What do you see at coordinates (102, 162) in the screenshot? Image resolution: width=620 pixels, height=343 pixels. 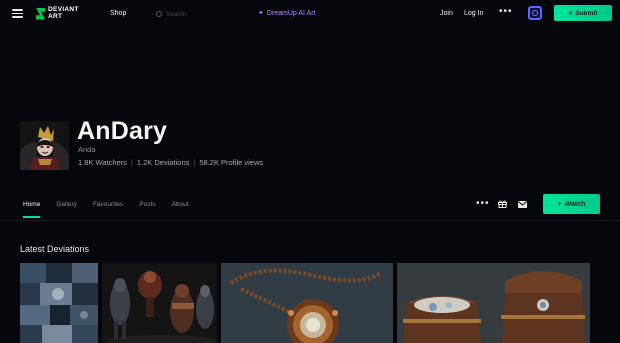 I see `watchers-count: 1.8K Watchers` at bounding box center [102, 162].